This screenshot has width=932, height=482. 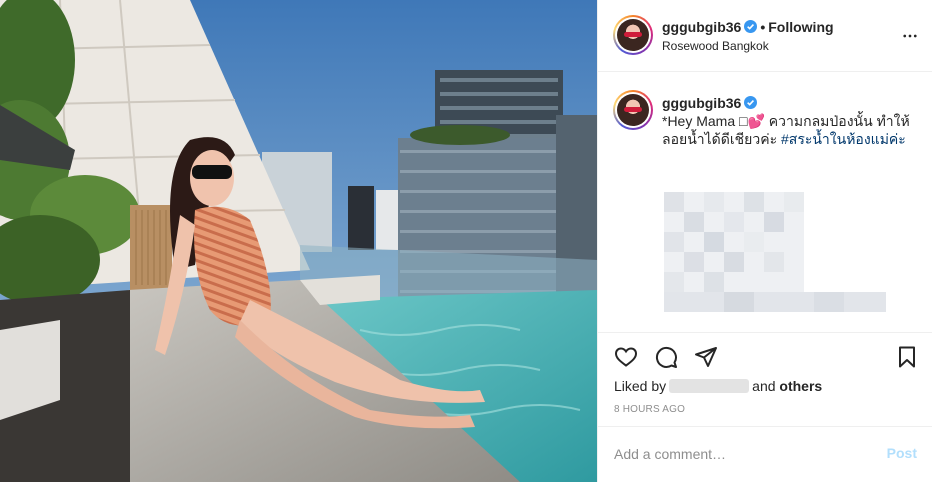 I want to click on caption-emoji: □💕, so click(x=752, y=121).